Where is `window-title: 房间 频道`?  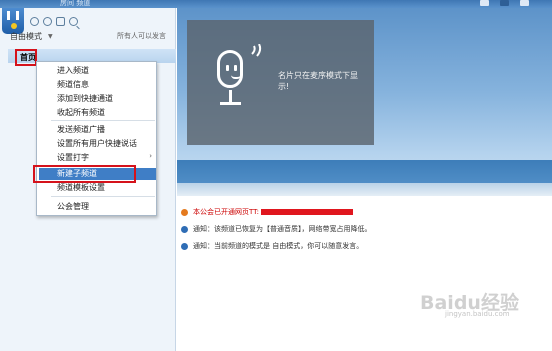 window-title: 房间 频道 is located at coordinates (75, 3).